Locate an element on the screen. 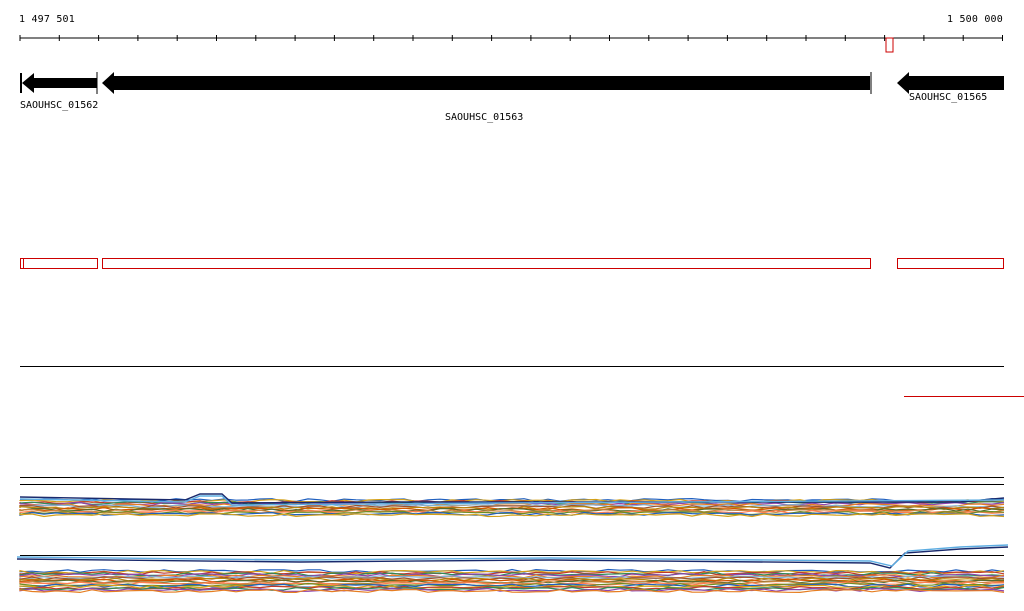 This screenshot has width=1024, height=611. coordinate-ruler is located at coordinates (511, 44).